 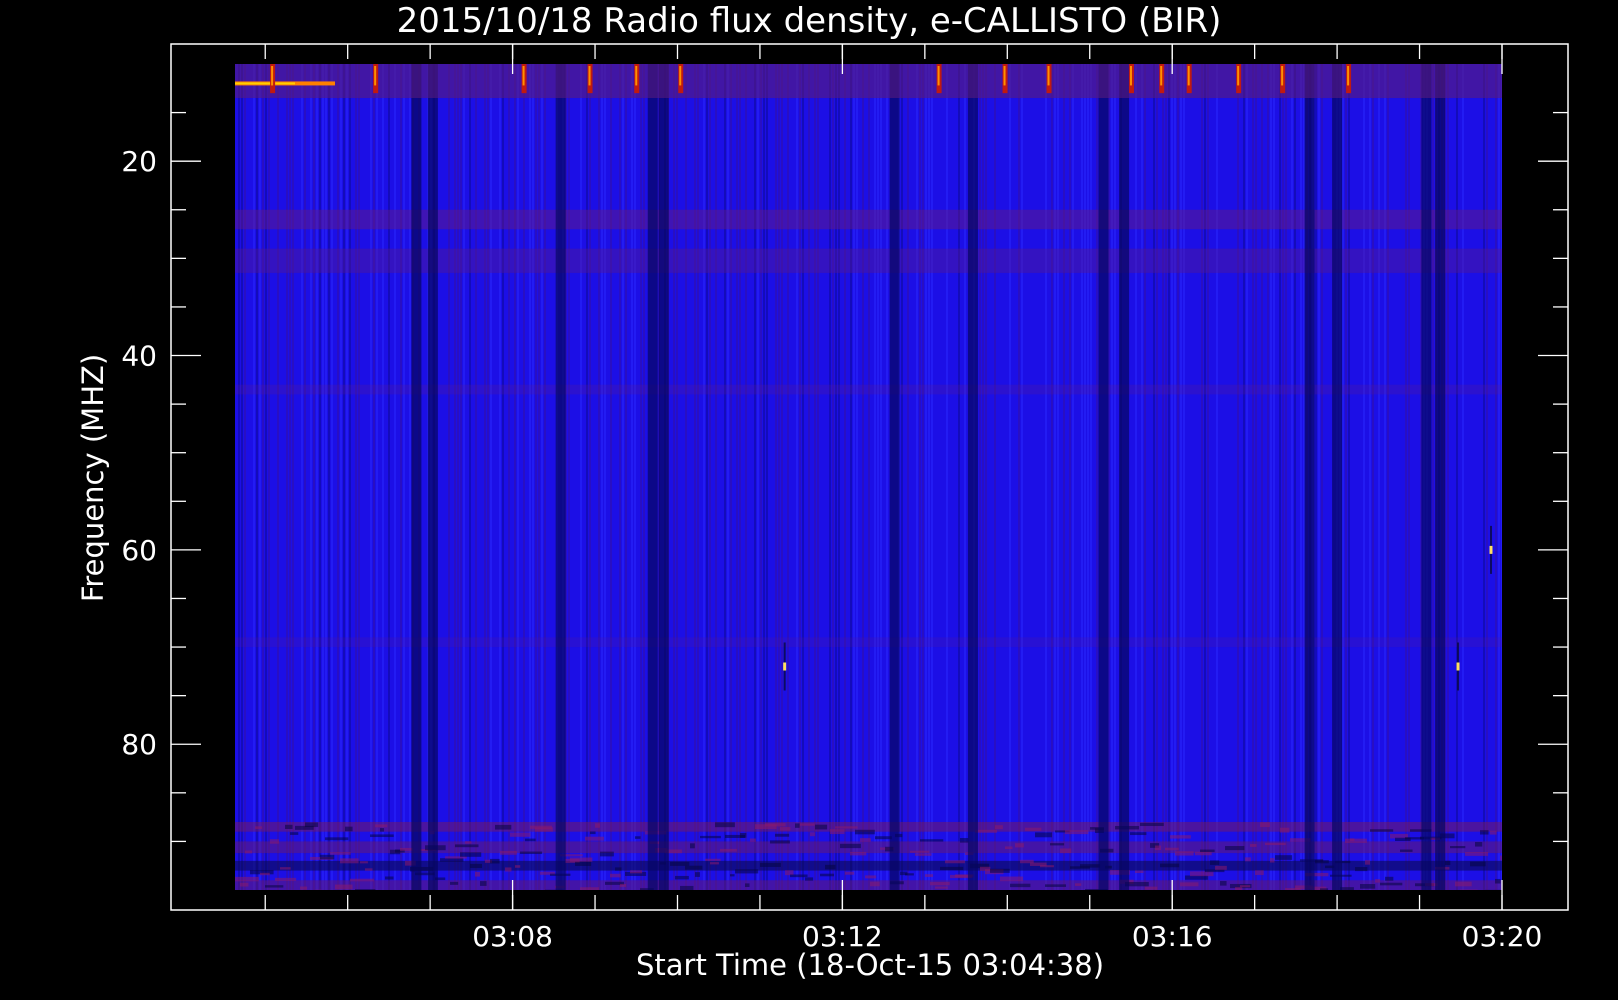 What do you see at coordinates (93, 478) in the screenshot?
I see `y-axis-label: Frequency (MHZ)` at bounding box center [93, 478].